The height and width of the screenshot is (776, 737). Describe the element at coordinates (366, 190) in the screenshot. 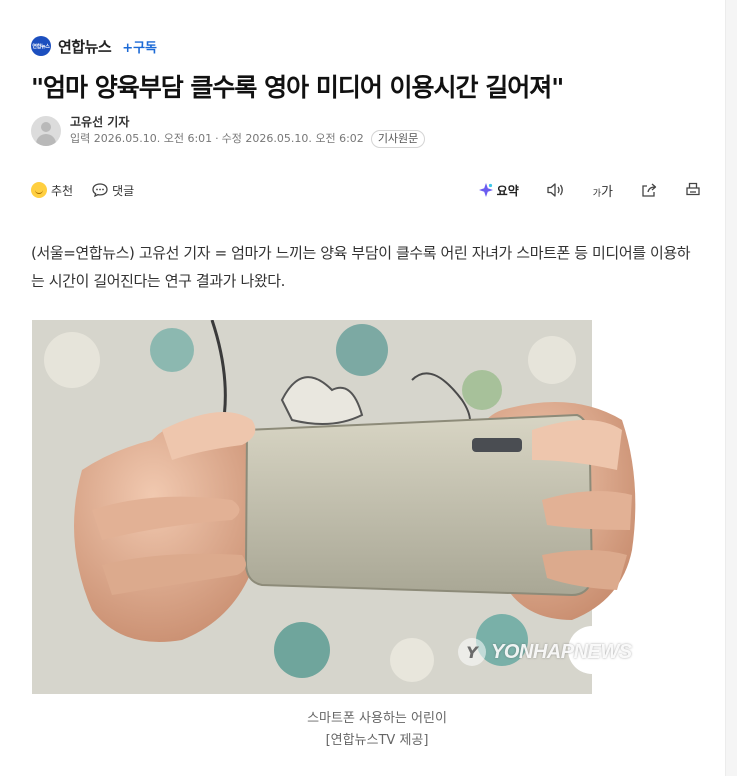

I see `article-toolbar: 추천 댓글 요약 가가` at that location.